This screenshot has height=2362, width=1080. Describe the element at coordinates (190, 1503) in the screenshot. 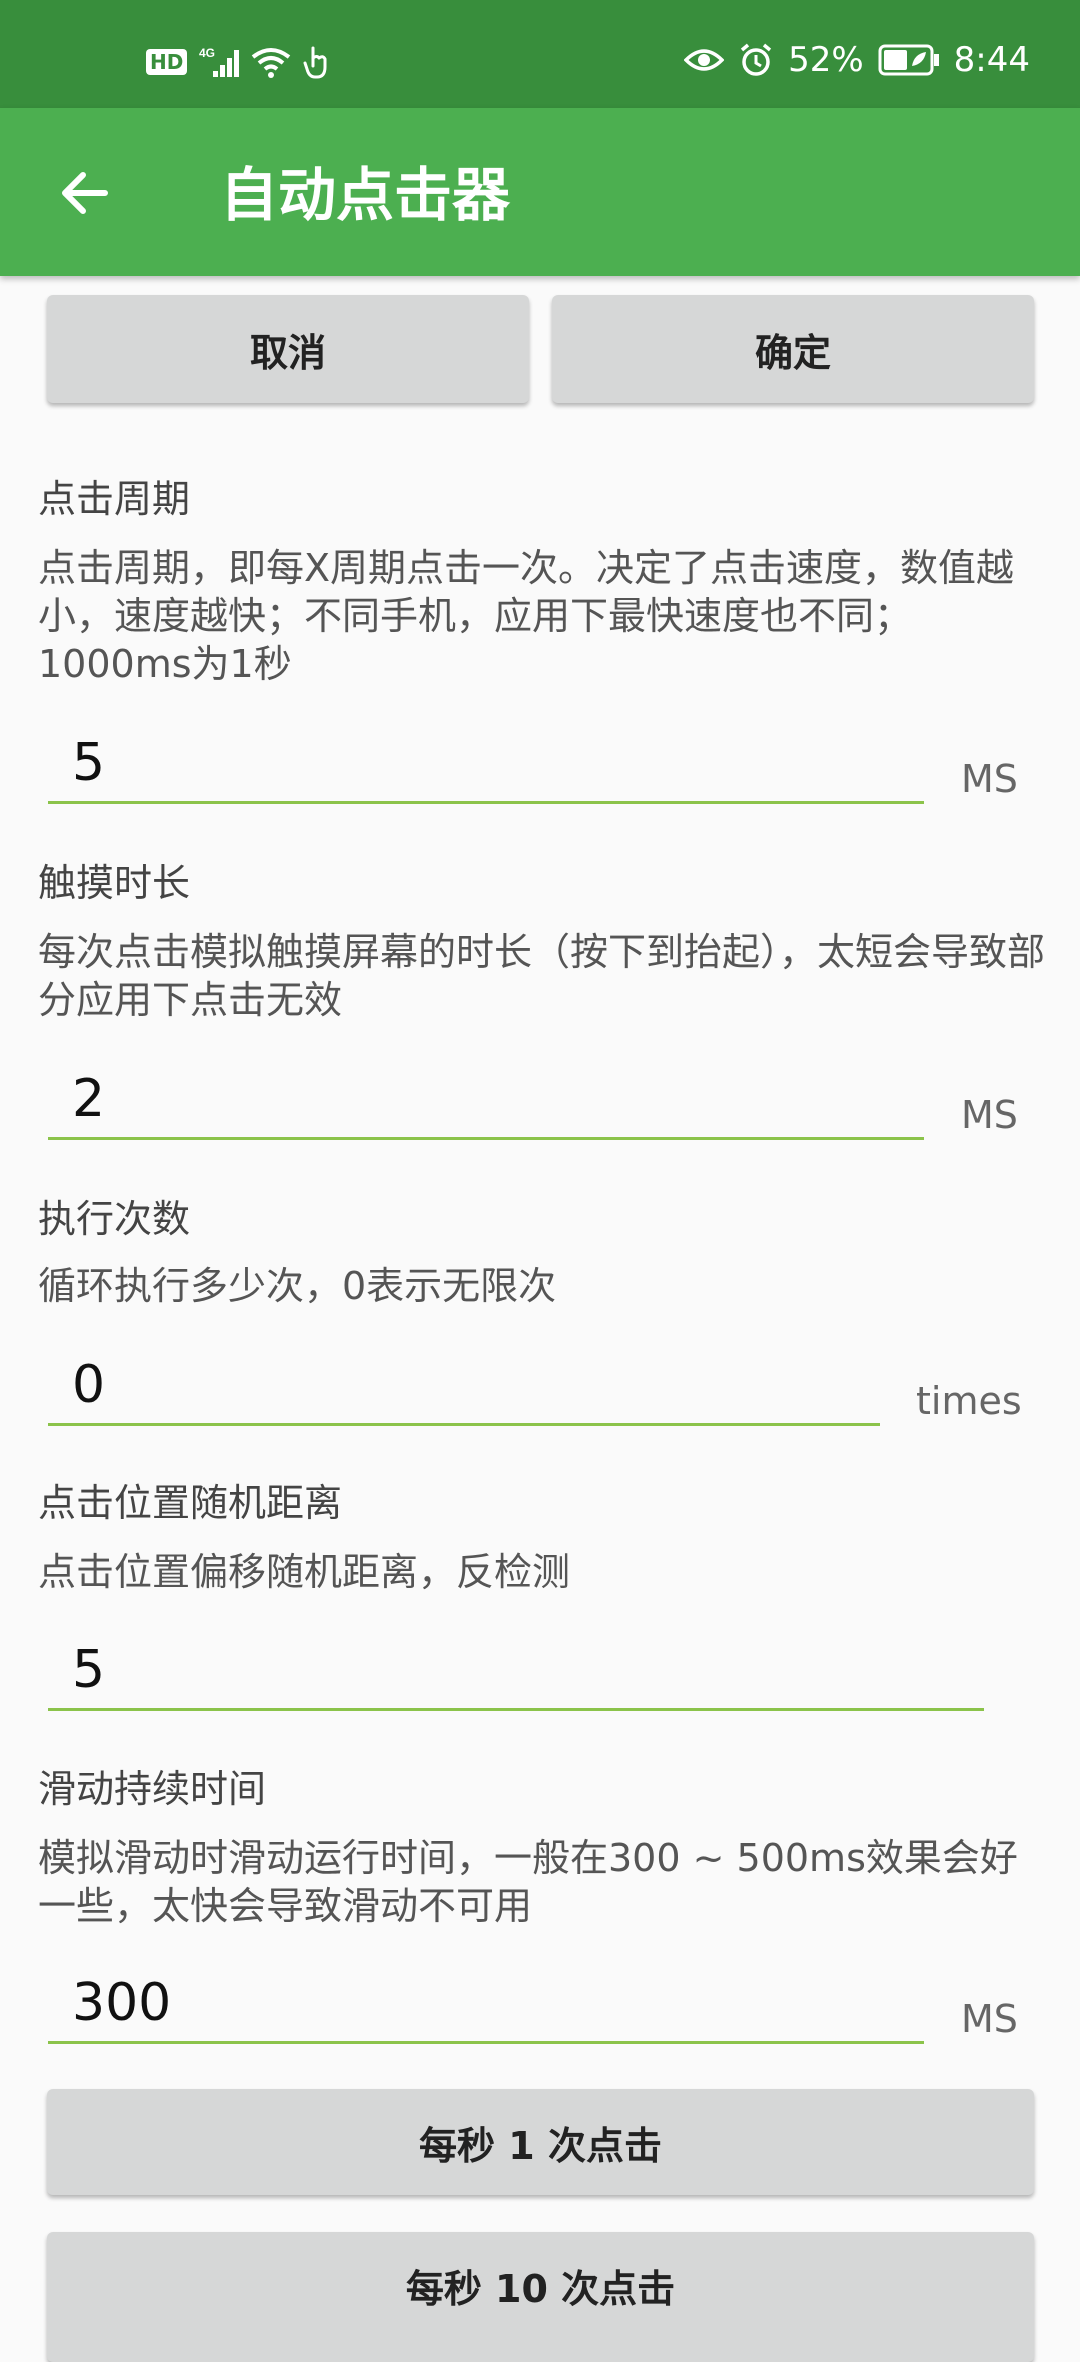

I see `random-offset-title: 点击位置随机距离` at that location.